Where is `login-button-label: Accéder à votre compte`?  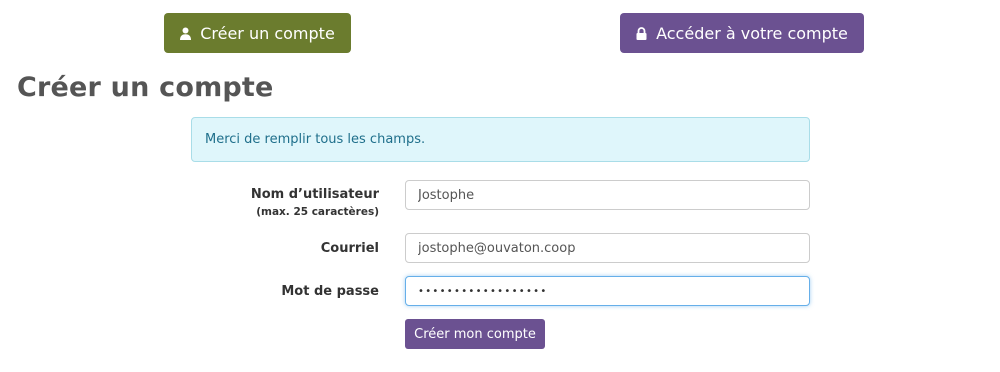
login-button-label: Accéder à votre compte is located at coordinates (752, 33).